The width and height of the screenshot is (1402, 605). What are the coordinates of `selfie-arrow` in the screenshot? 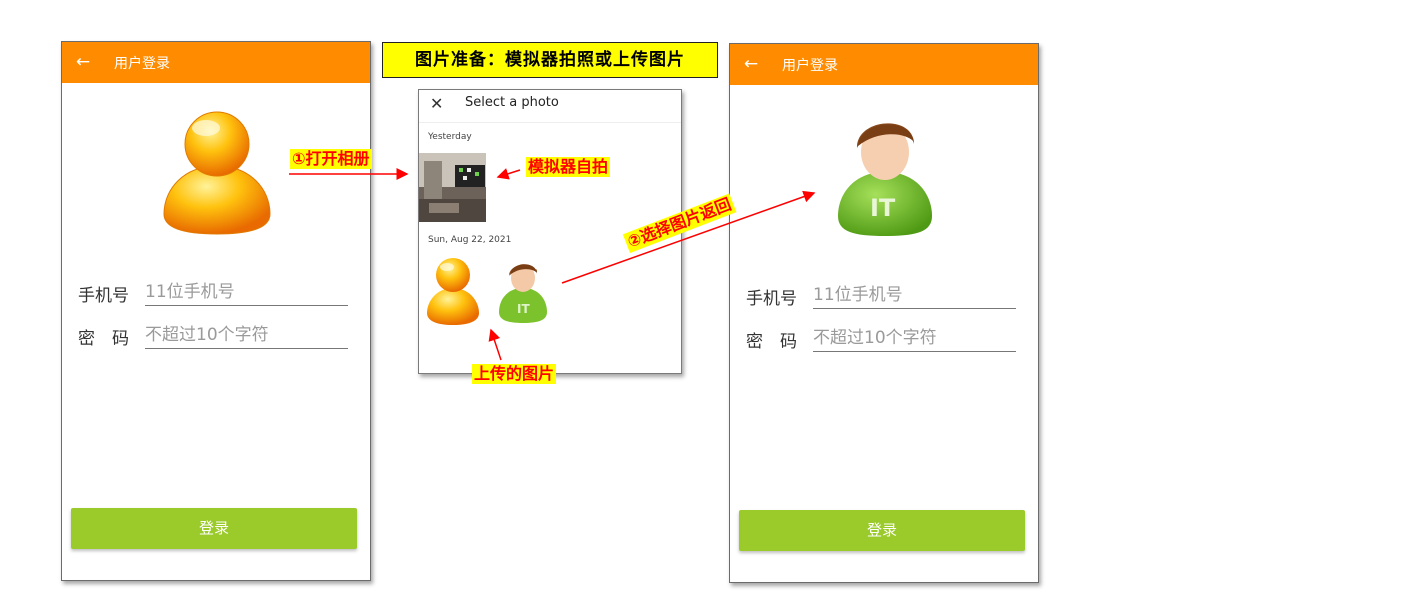 It's located at (508, 174).